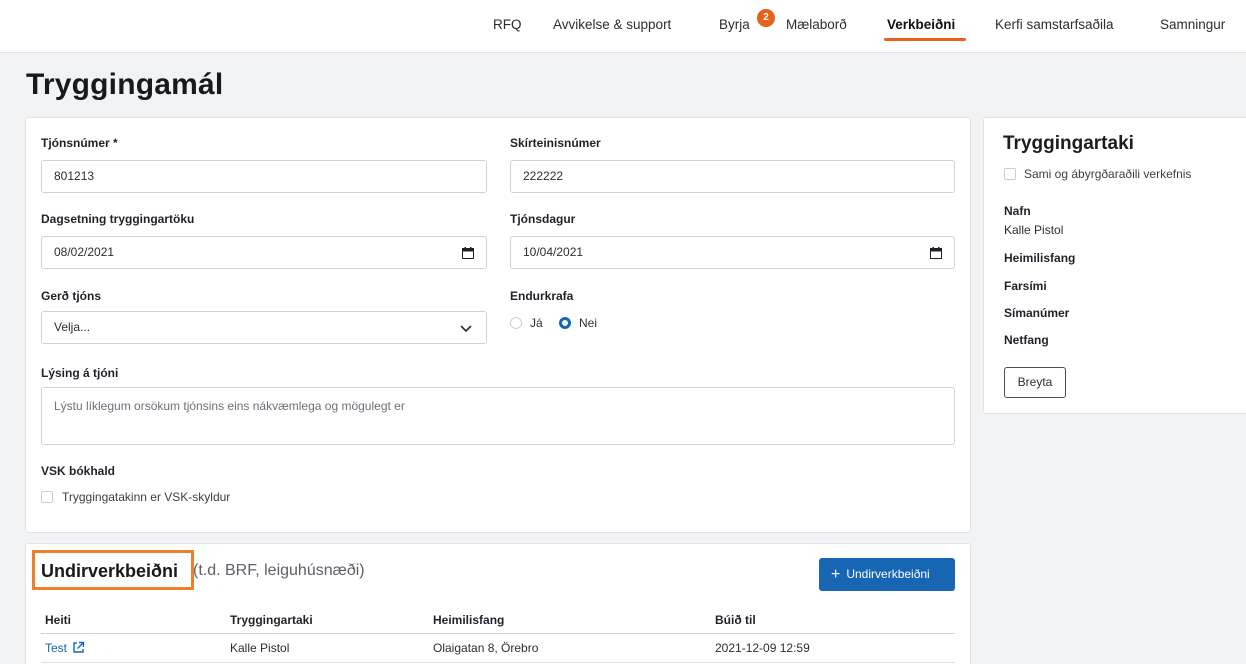  Describe the element at coordinates (1025, 286) in the screenshot. I see `insured-mobile-label: Farsími` at that location.